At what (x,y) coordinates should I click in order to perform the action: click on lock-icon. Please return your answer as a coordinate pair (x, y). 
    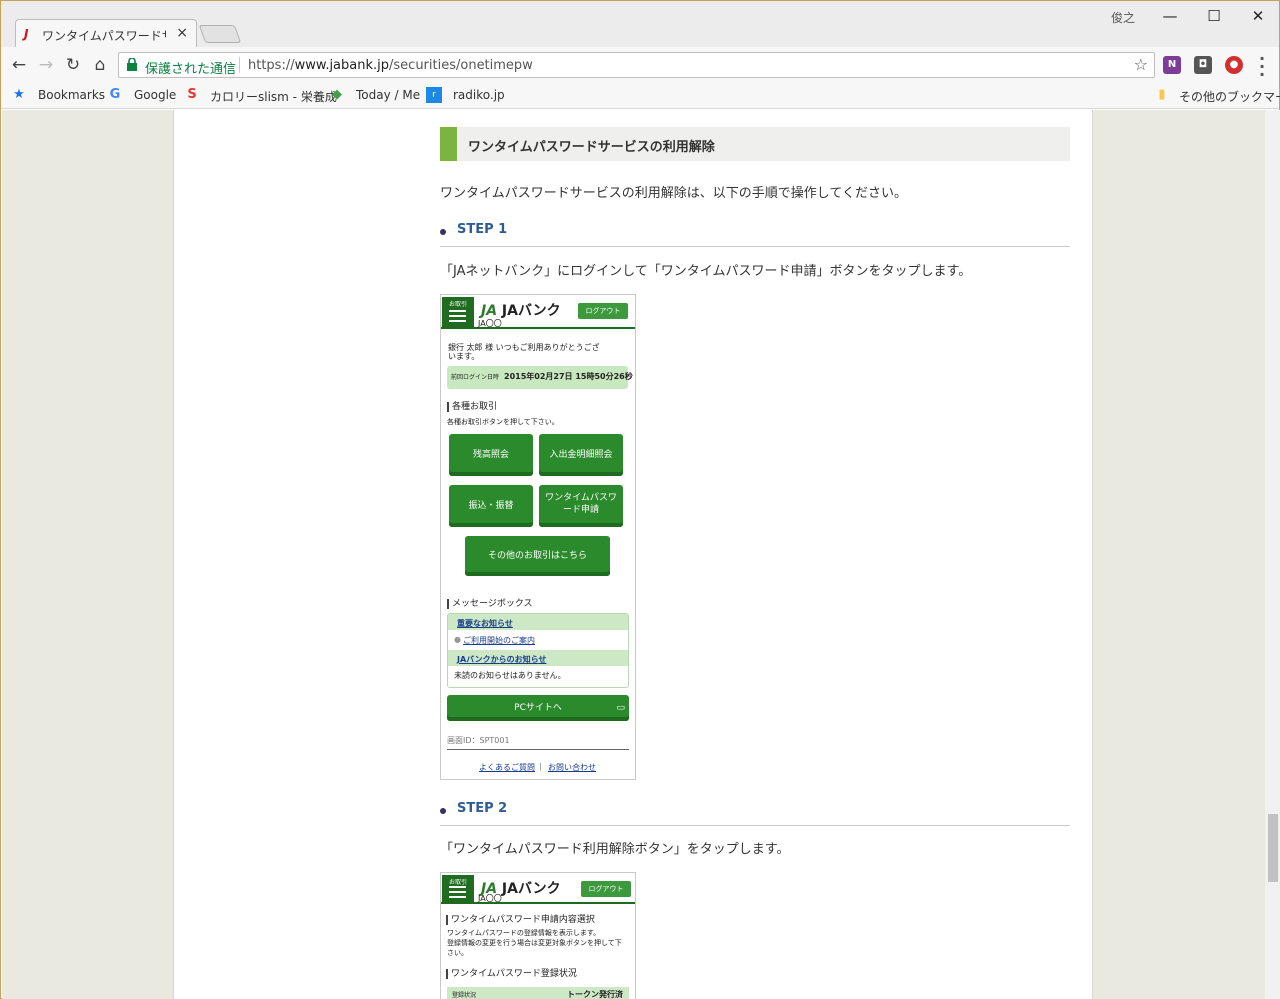
    Looking at the image, I should click on (132, 64).